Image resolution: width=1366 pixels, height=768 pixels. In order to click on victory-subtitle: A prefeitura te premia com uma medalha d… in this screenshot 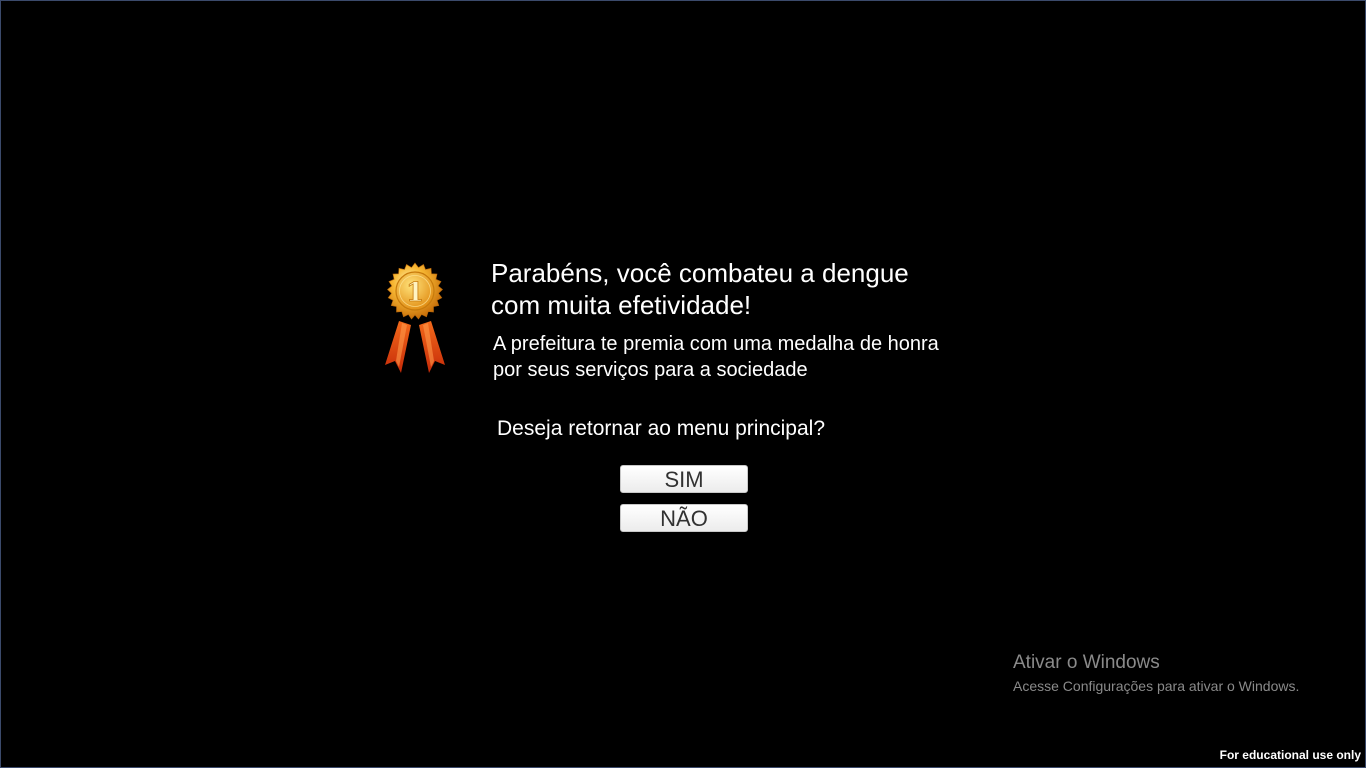, I will do `click(753, 357)`.